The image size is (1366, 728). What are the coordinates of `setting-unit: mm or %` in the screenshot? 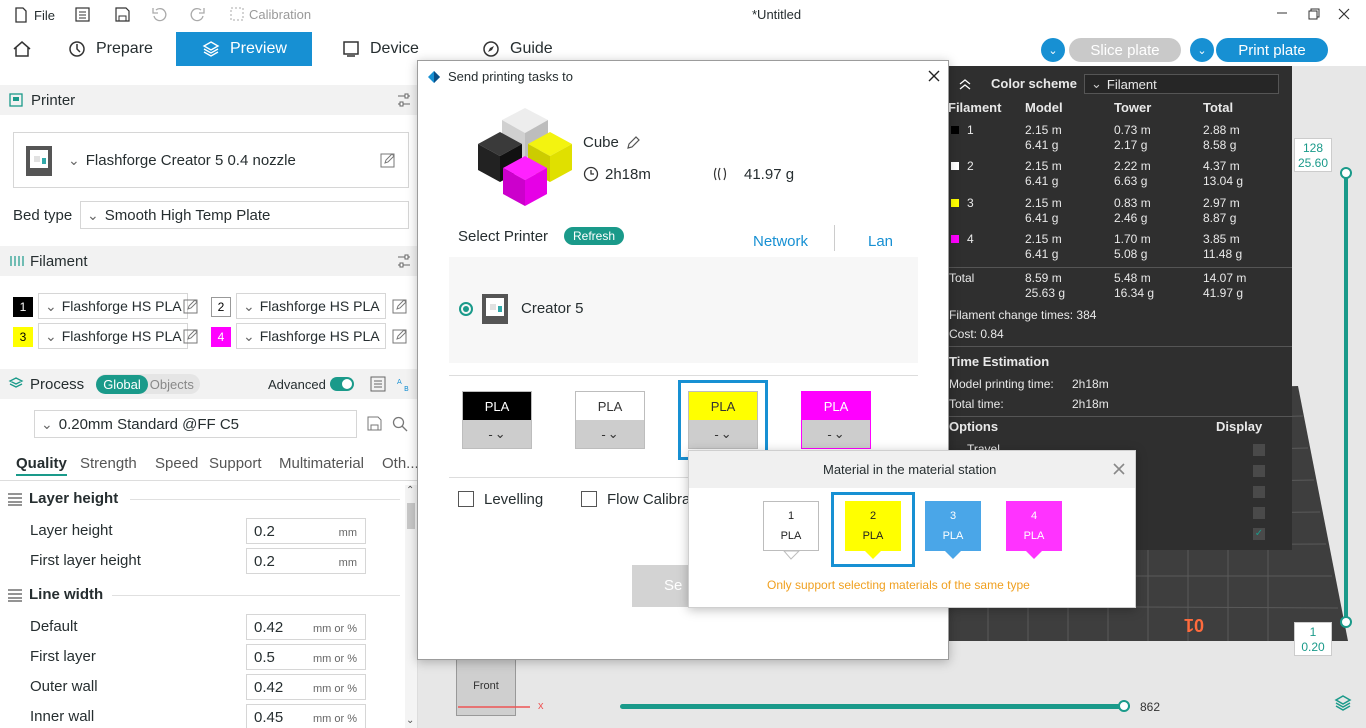 It's located at (335, 689).